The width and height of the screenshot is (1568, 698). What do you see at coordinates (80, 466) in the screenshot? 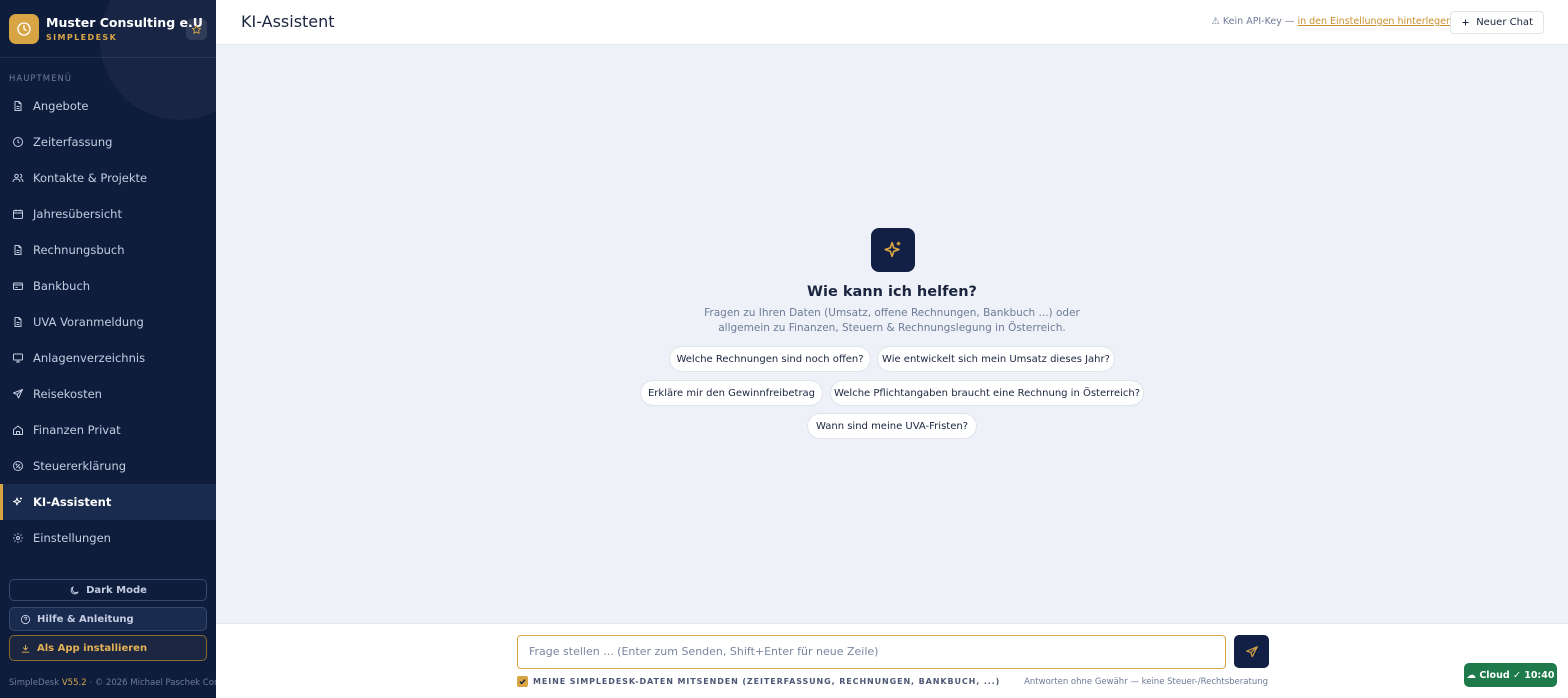
I see `sidebar-item-label: Steuererklärung` at bounding box center [80, 466].